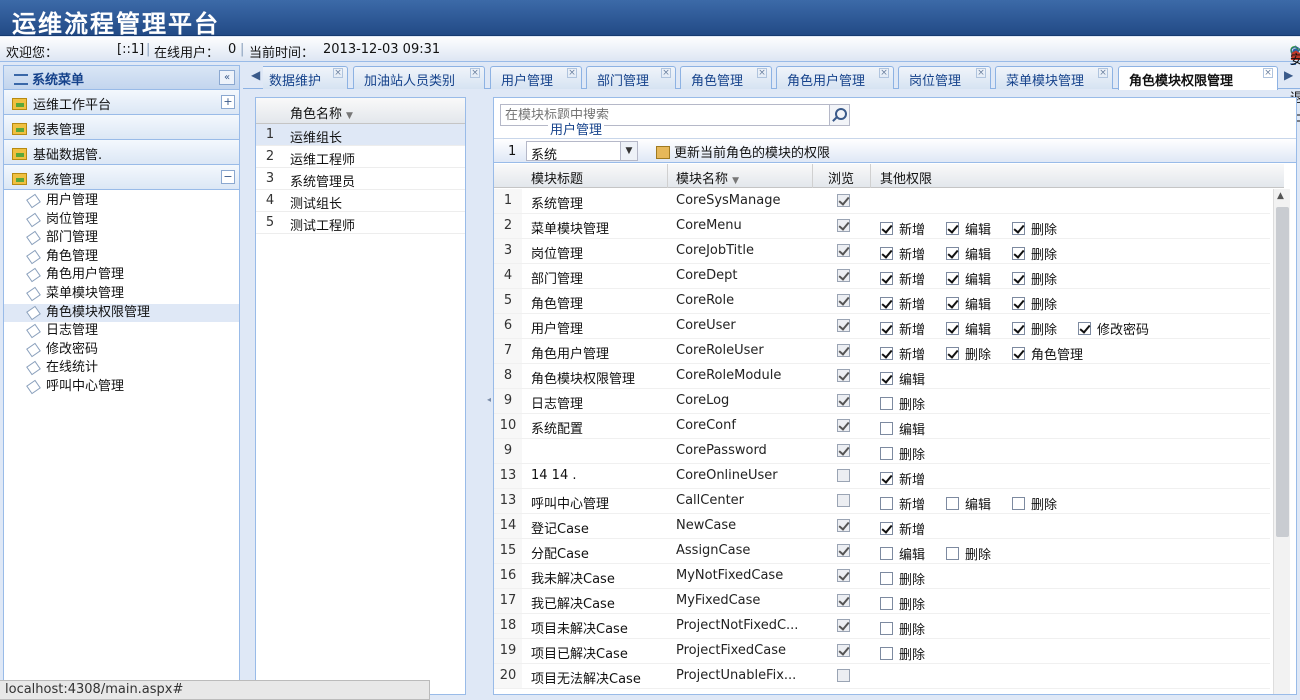 The image size is (1300, 700). Describe the element at coordinates (121, 177) in the screenshot. I see `sidebar-section-system: 系统管理 −` at that location.